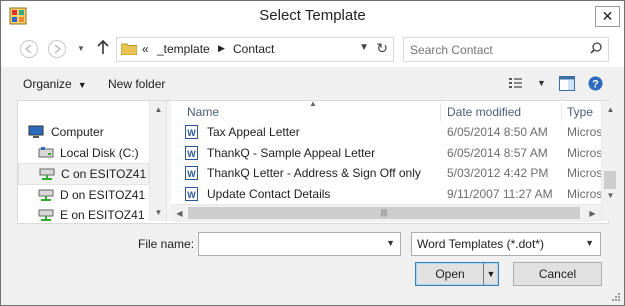  I want to click on breadcrumb-overflow: «, so click(145, 49).